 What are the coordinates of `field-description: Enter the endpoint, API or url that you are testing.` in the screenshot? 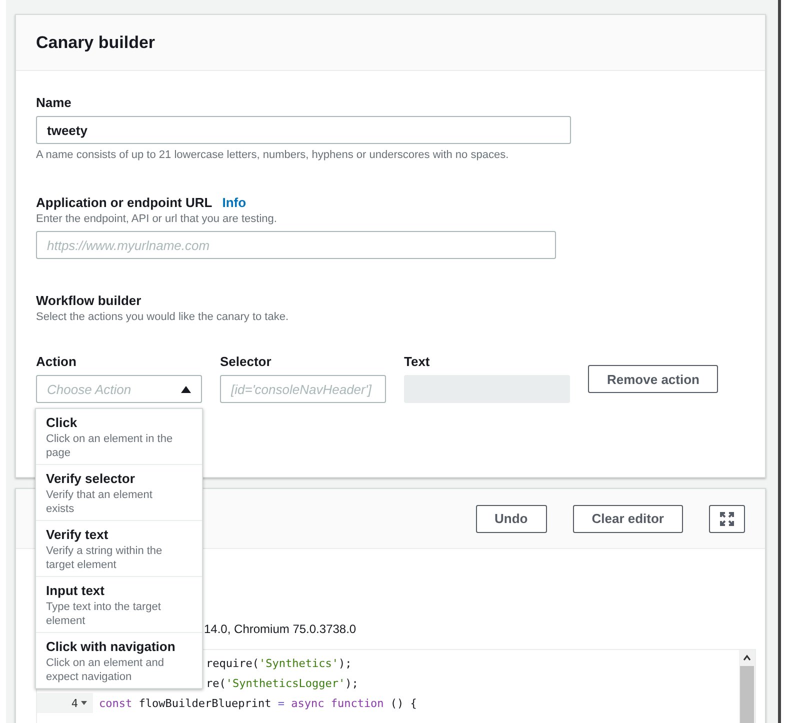 It's located at (157, 219).